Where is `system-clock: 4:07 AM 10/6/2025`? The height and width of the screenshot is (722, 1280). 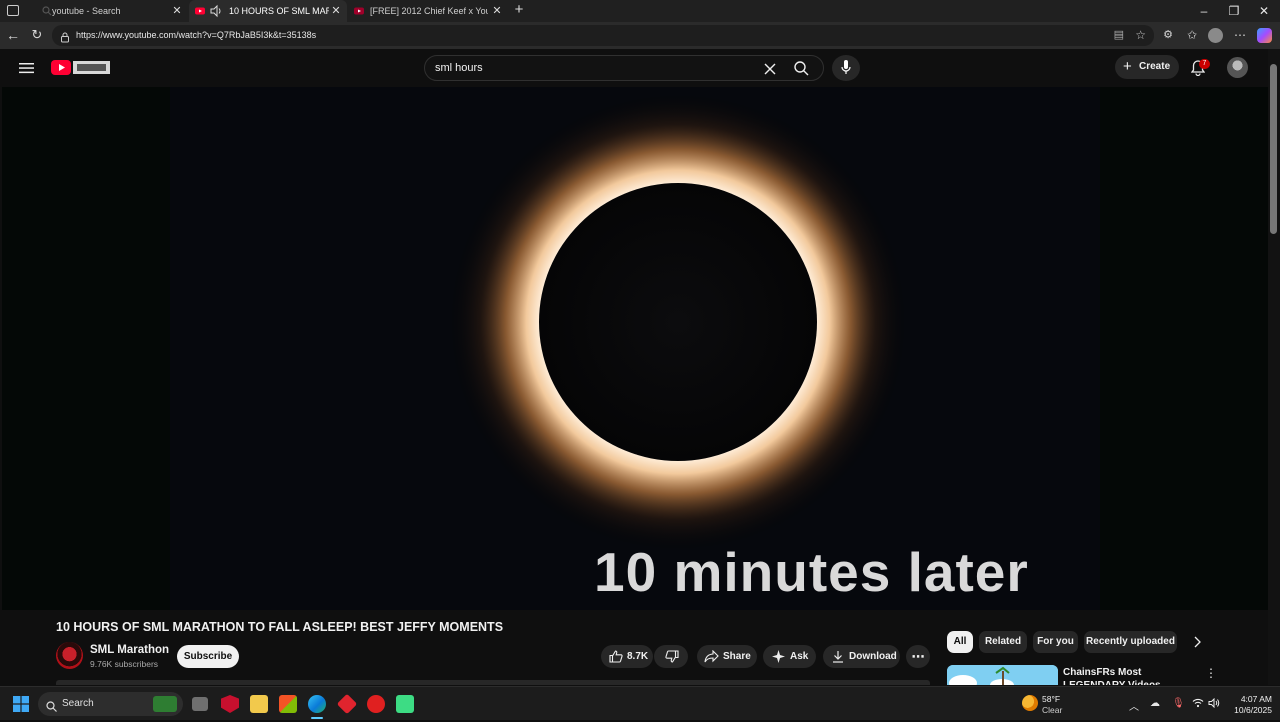 system-clock: 4:07 AM 10/6/2025 is located at coordinates (1248, 705).